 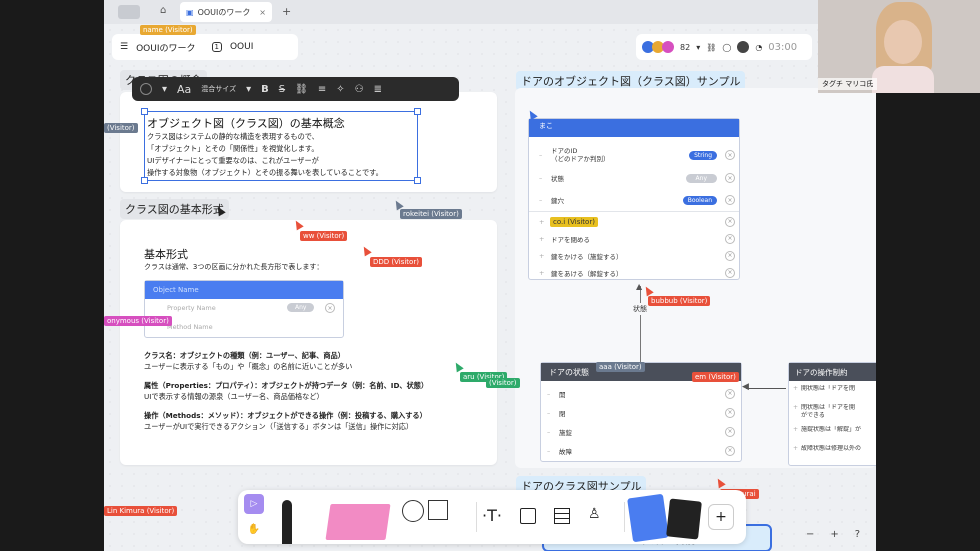 I want to click on relation-label: 状態, so click(x=640, y=309).